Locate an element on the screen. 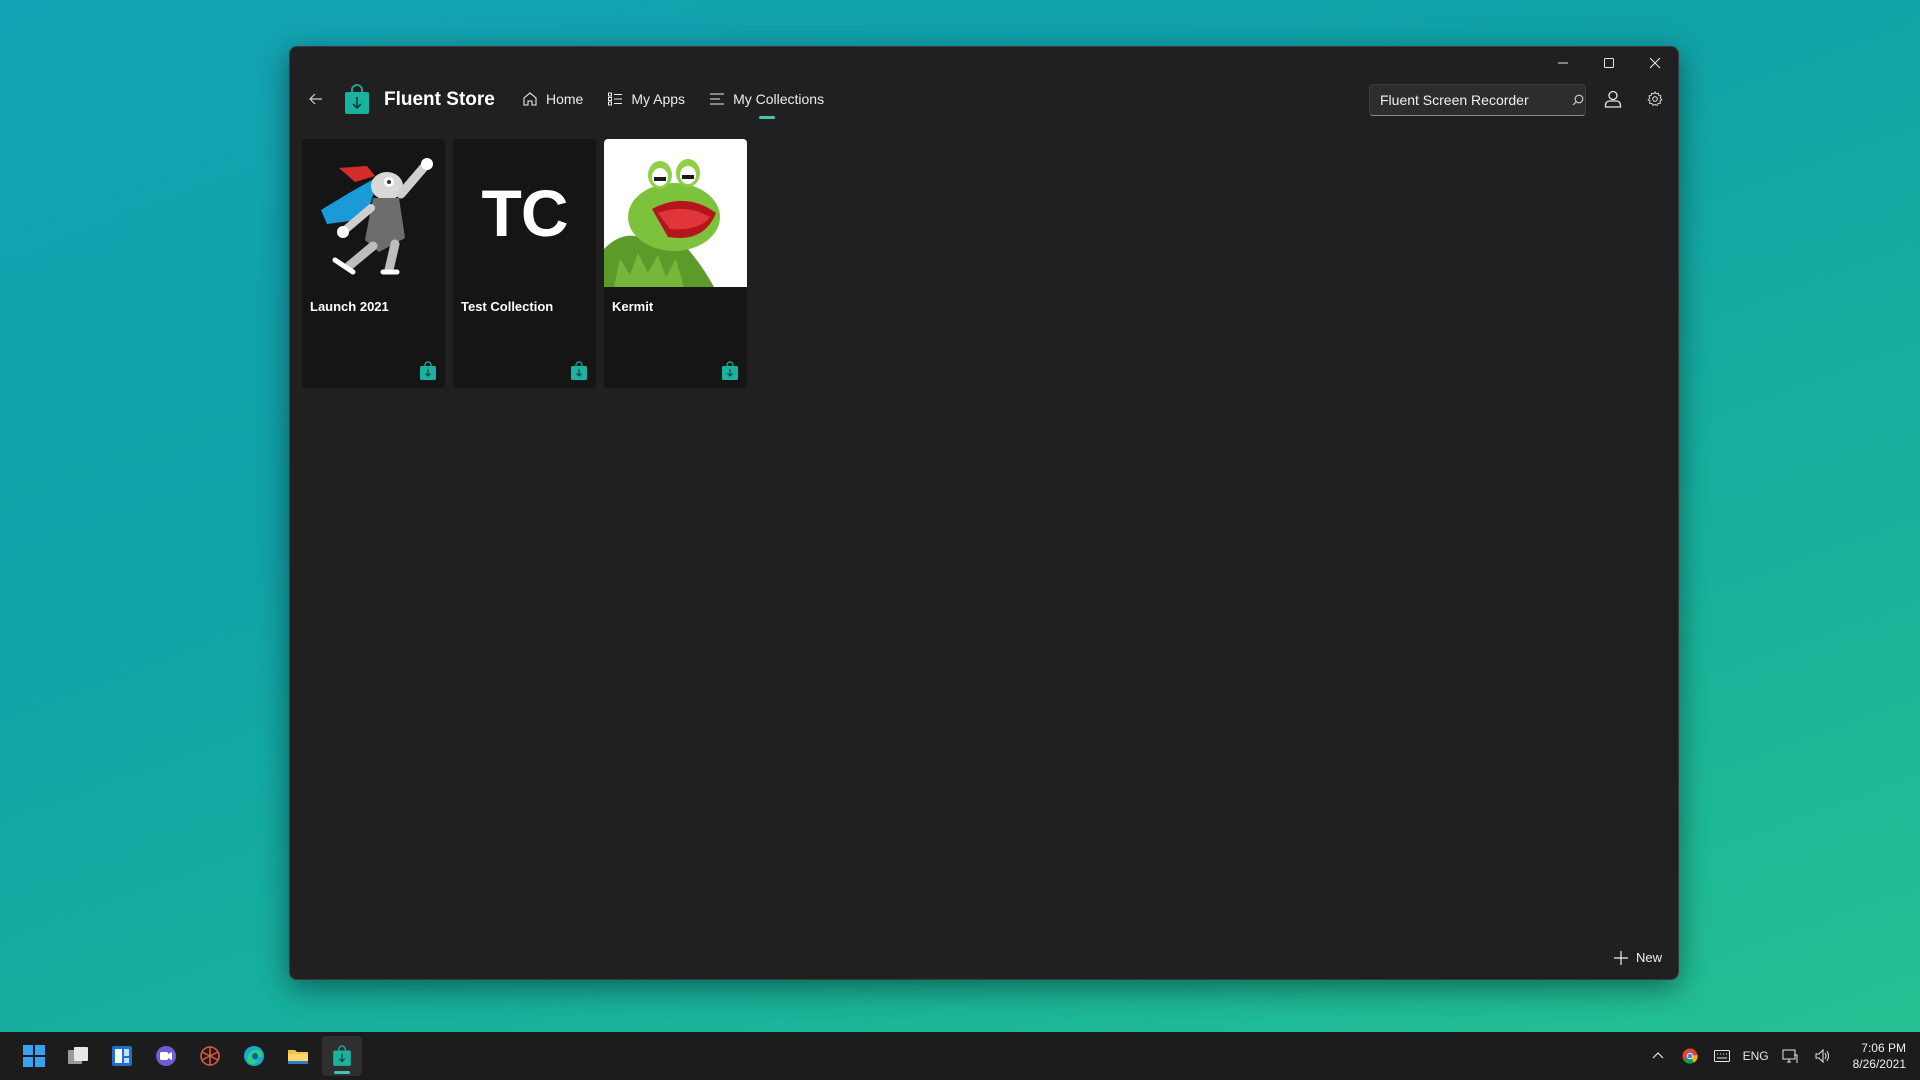  maximize-button is located at coordinates (1609, 63).